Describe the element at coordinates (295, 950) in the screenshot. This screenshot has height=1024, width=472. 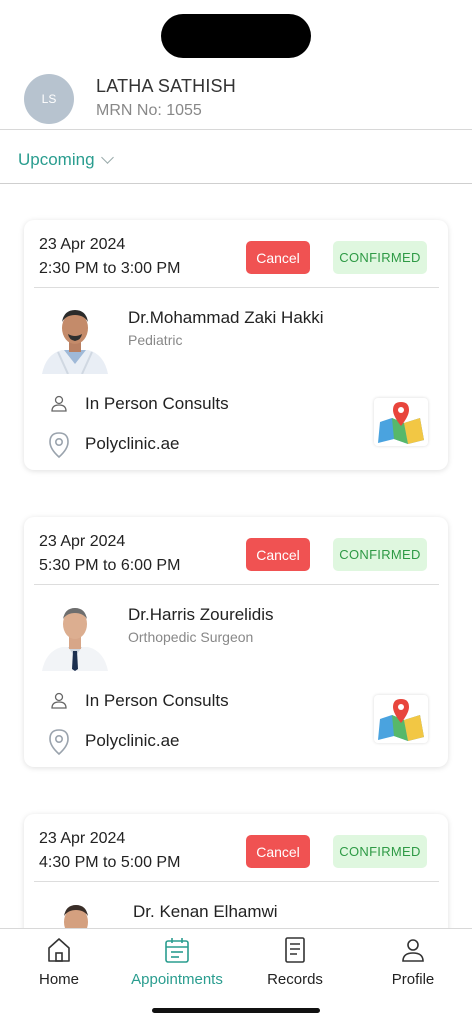
I see `records-icon` at that location.